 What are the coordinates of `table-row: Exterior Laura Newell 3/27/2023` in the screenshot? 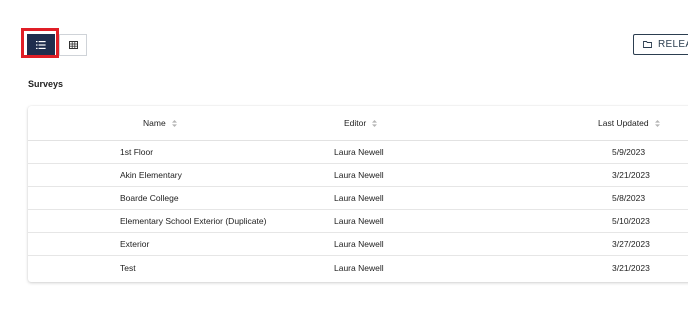 It's located at (358, 244).